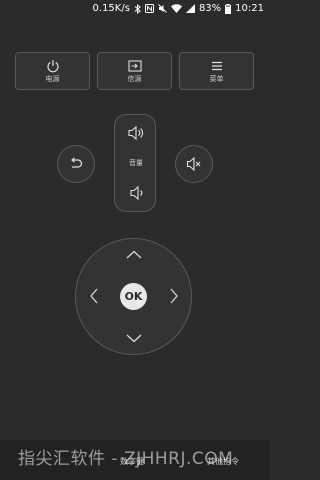 The height and width of the screenshot is (480, 320). Describe the element at coordinates (149, 8) in the screenshot. I see `nfc-icon` at that location.